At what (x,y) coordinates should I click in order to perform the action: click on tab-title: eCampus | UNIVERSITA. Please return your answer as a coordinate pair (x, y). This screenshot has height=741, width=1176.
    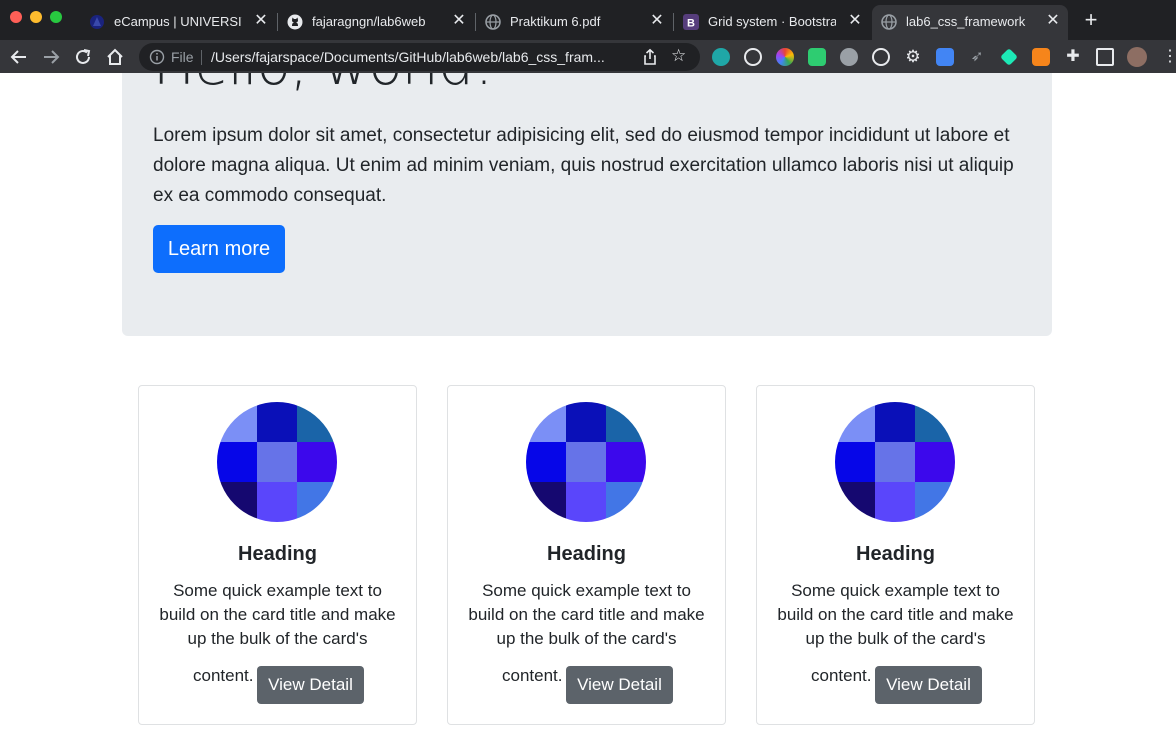
    Looking at the image, I should click on (178, 21).